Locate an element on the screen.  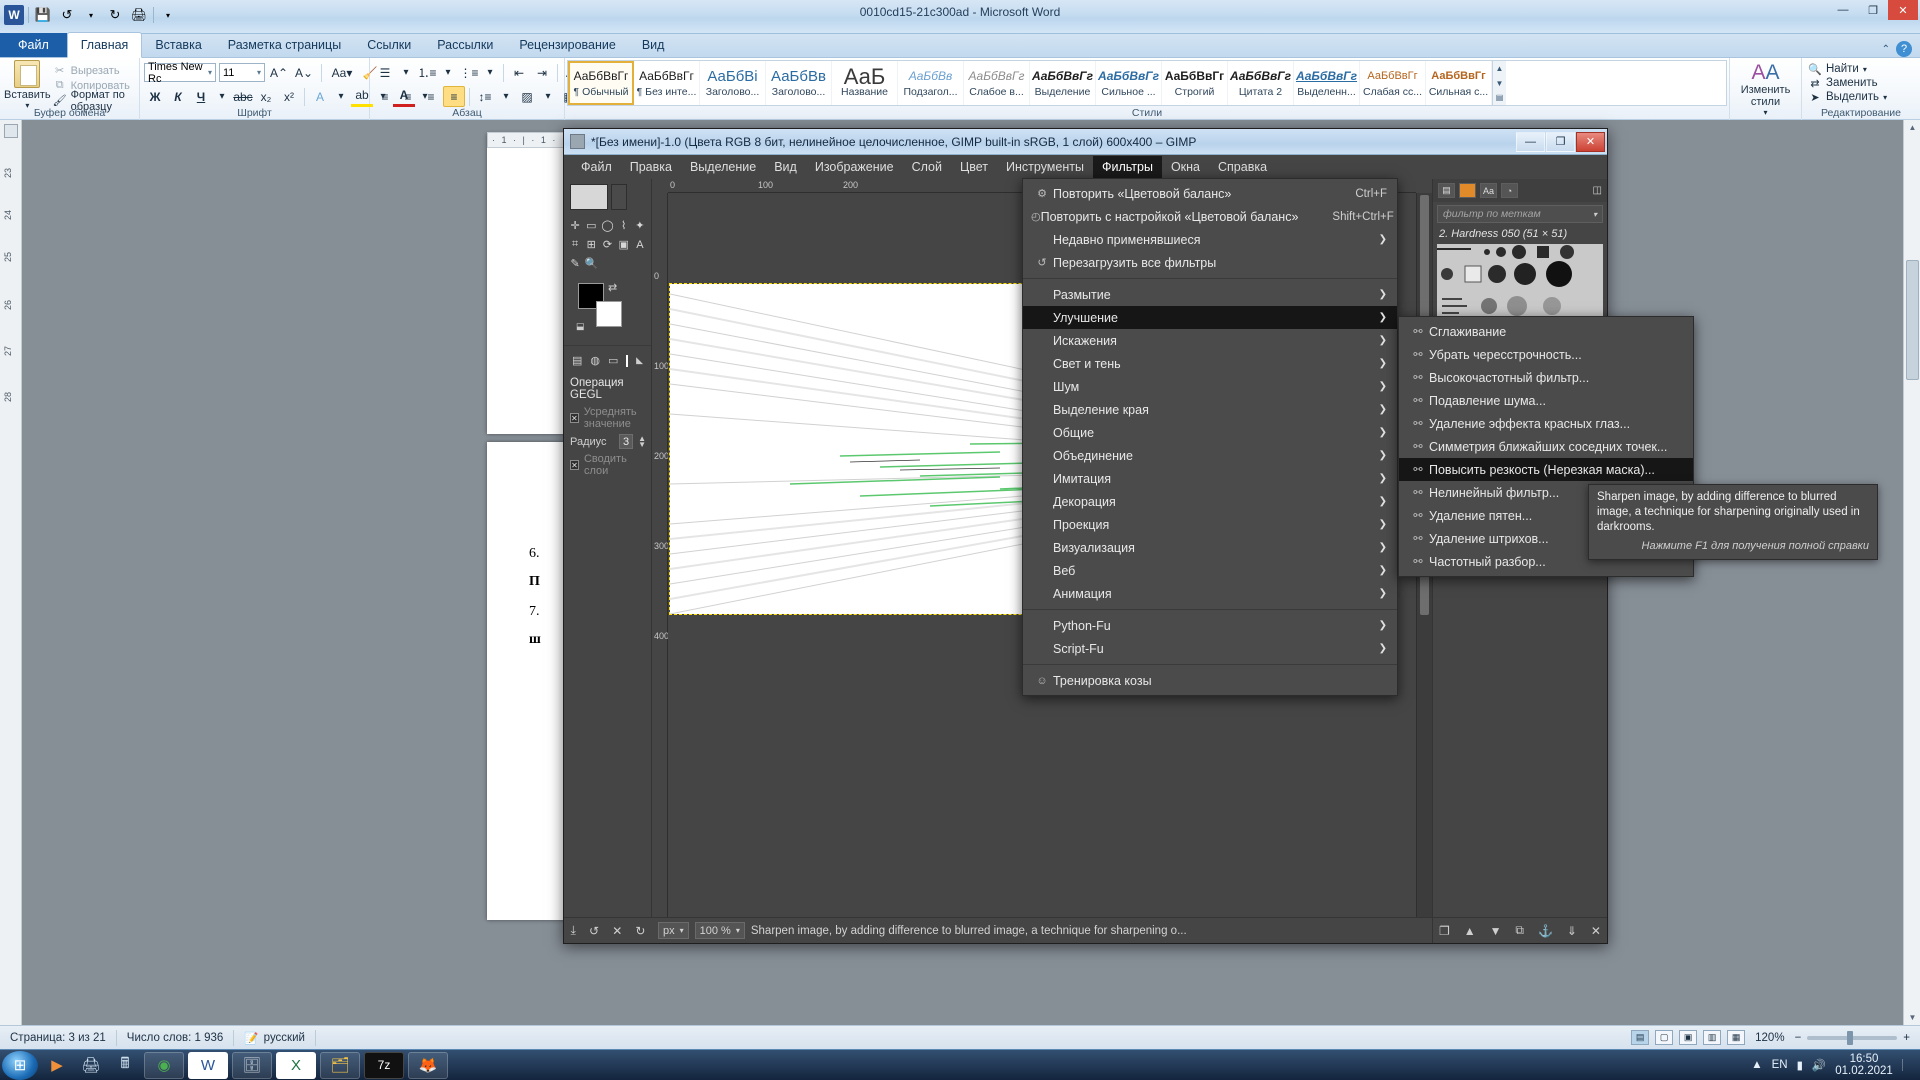
gimp-window-controls: — ❐ ✕ is located at coordinates (1560, 141).